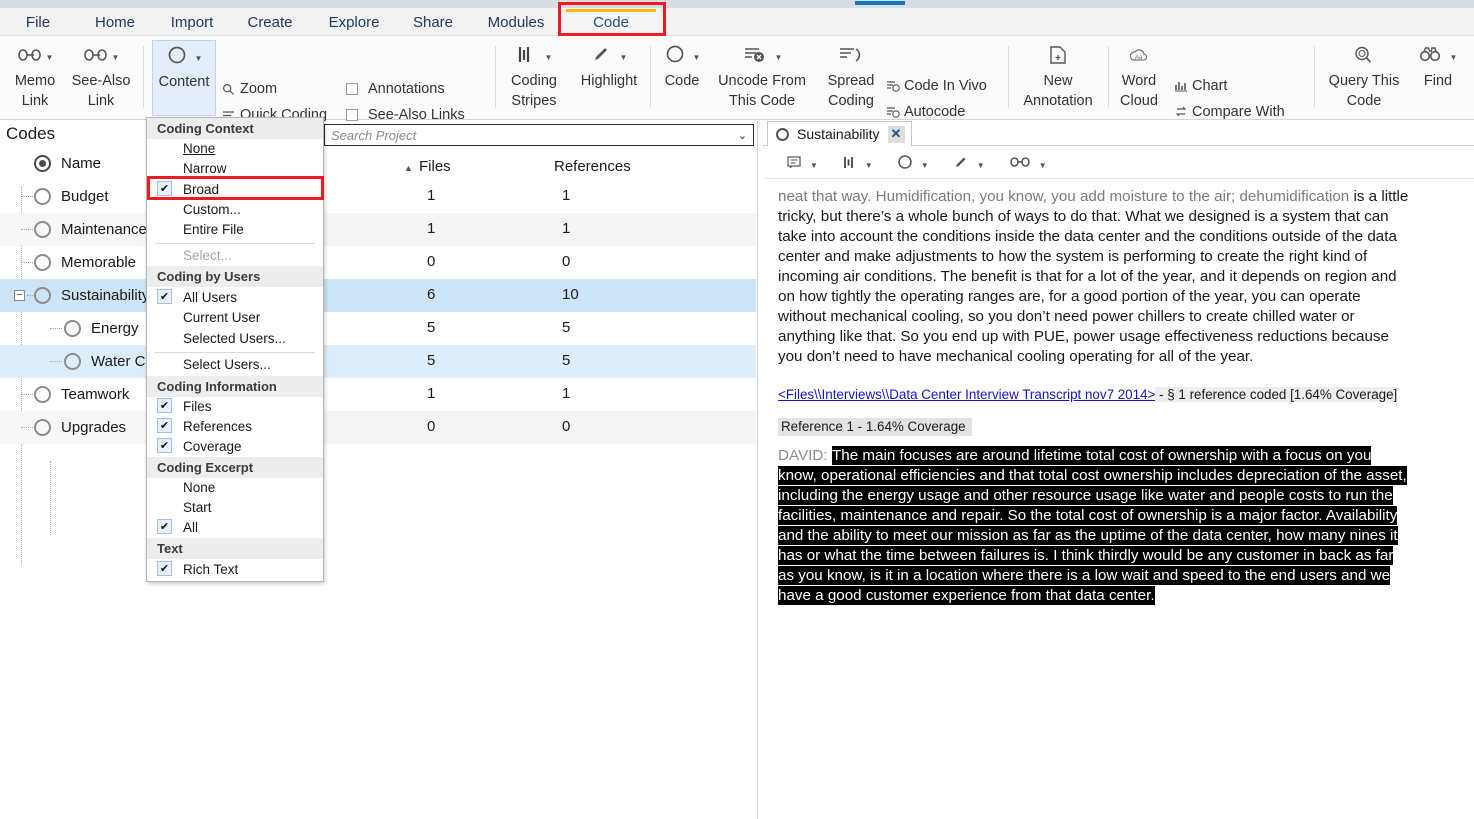 Image resolution: width=1474 pixels, height=819 pixels. Describe the element at coordinates (896, 134) in the screenshot. I see `close-icon: ✕` at that location.